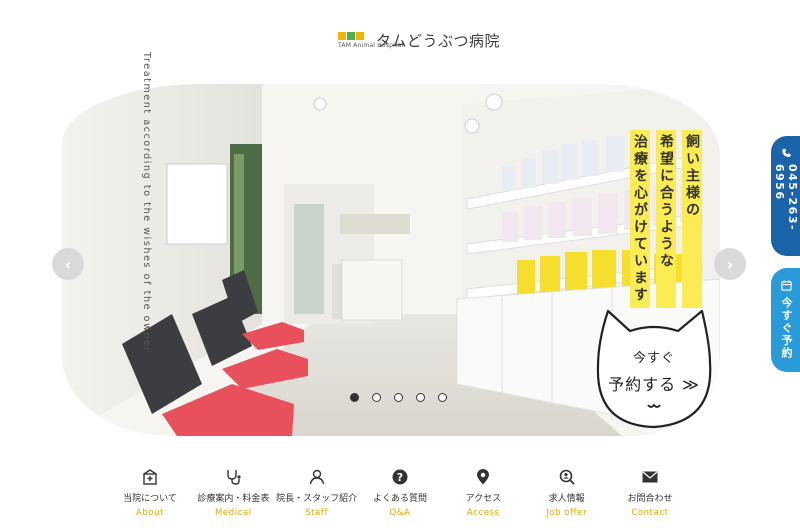 The image size is (800, 530). What do you see at coordinates (233, 477) in the screenshot?
I see `stethoscope-icon` at bounding box center [233, 477].